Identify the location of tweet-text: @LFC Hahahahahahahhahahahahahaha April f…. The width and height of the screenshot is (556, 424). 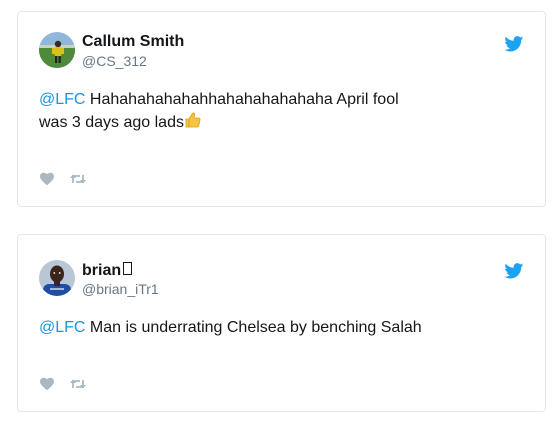
(262, 111).